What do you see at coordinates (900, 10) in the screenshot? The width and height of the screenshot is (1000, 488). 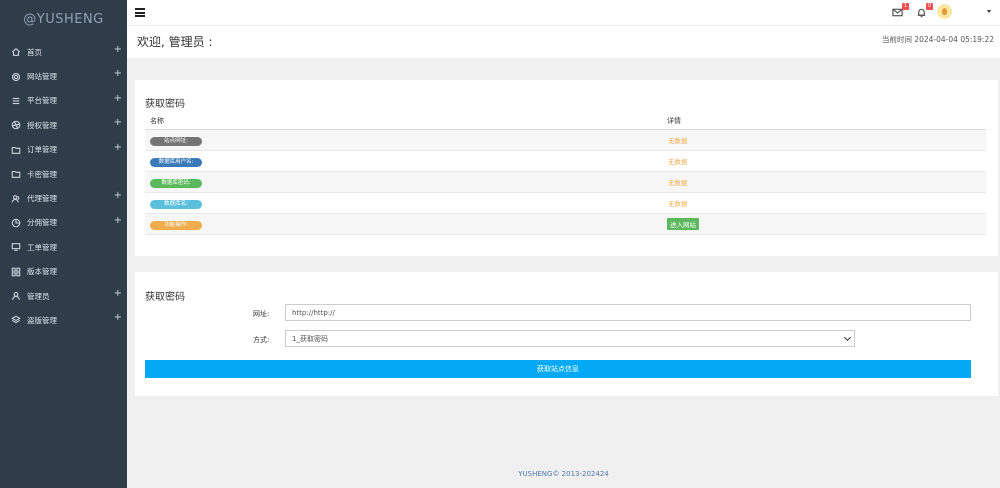 I see `mail-icon: 1` at bounding box center [900, 10].